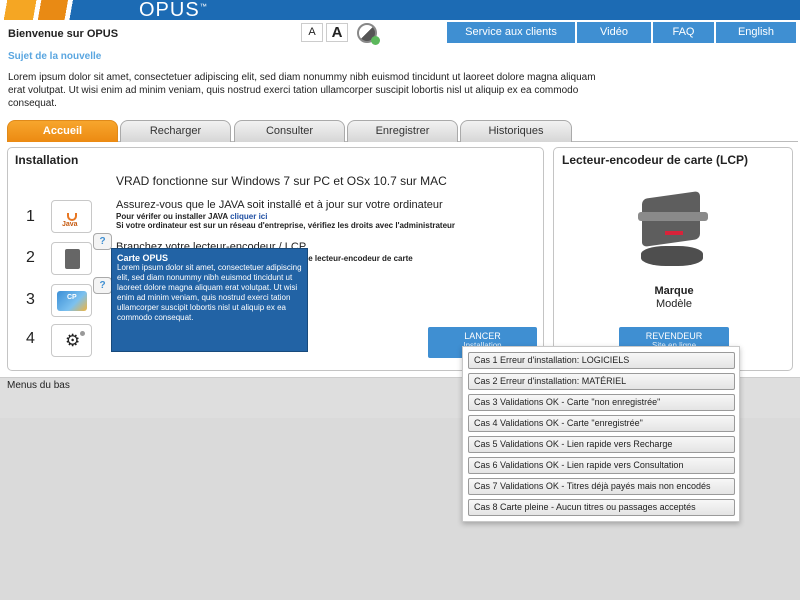 The height and width of the screenshot is (600, 800). I want to click on case-2-item: Cas 2 Erreur d'installation: MATÉRIEL, so click(601, 381).